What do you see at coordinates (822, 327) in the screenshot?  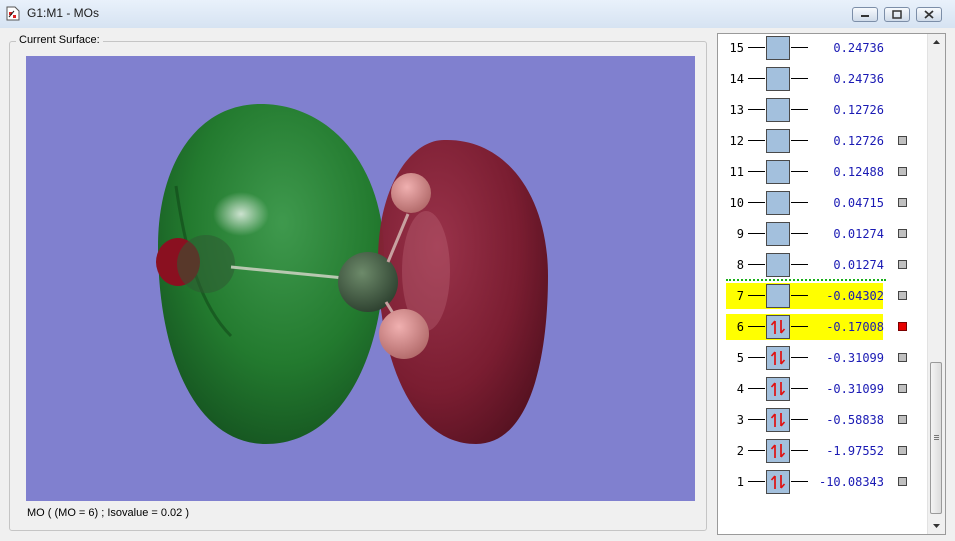 I see `mo-row: 6 -0.17008` at bounding box center [822, 327].